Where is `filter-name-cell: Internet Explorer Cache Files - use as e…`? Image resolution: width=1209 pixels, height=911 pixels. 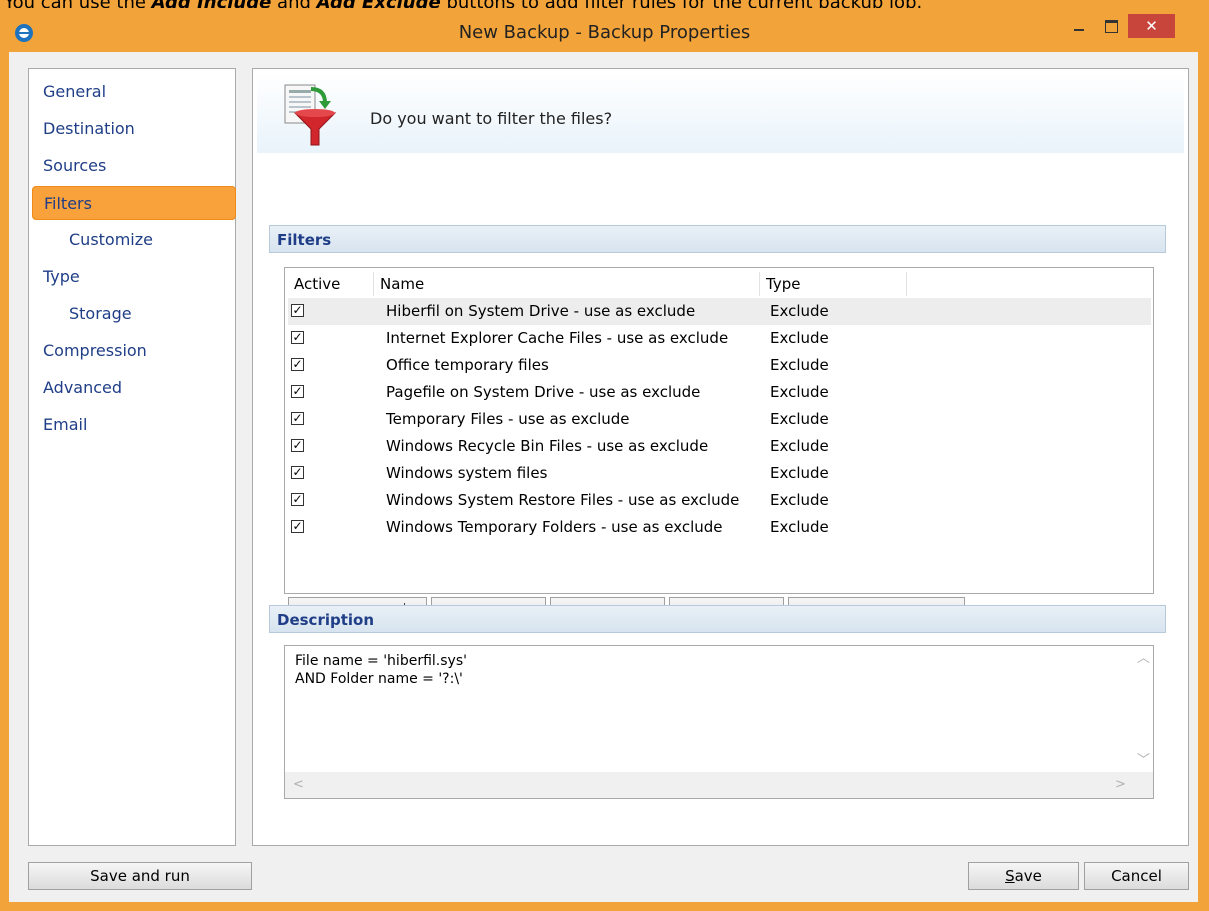 filter-name-cell: Internet Explorer Cache Files - use as e… is located at coordinates (557, 338).